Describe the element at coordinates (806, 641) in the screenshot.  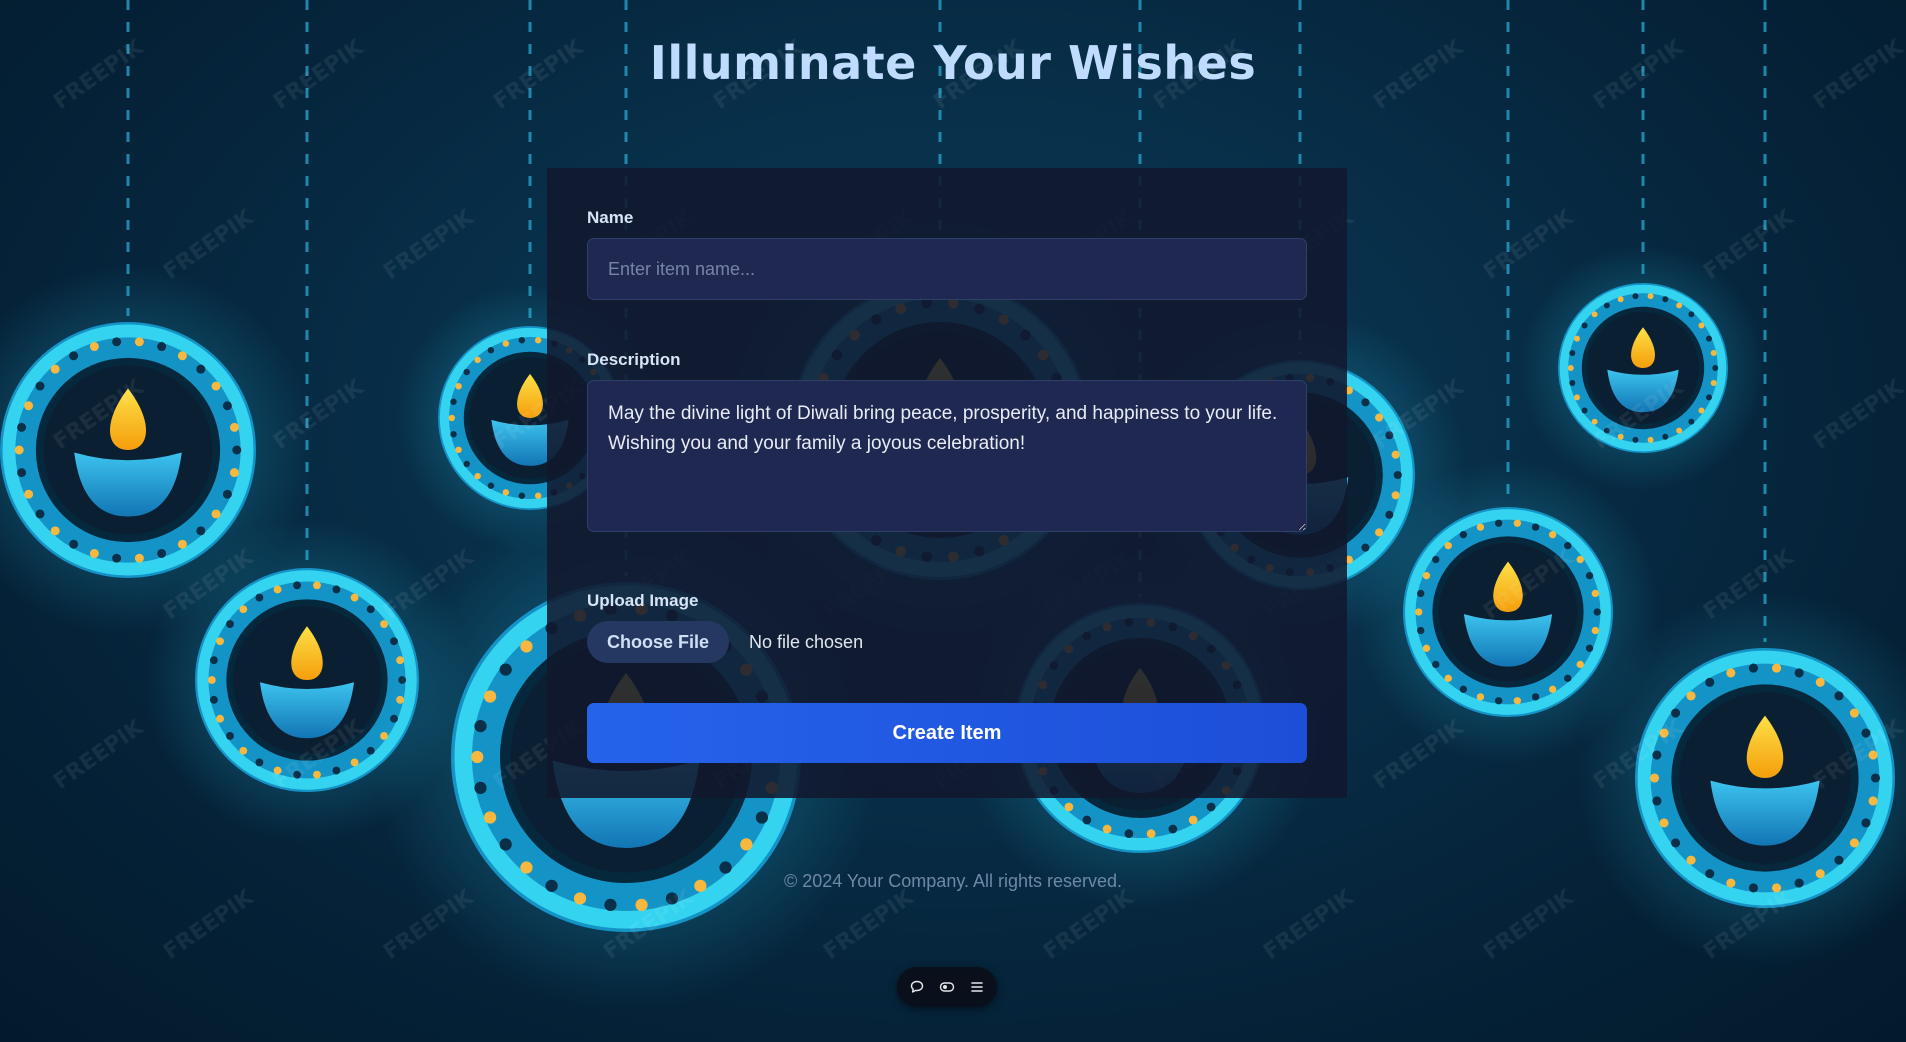
I see `file-status: No file chosen` at that location.